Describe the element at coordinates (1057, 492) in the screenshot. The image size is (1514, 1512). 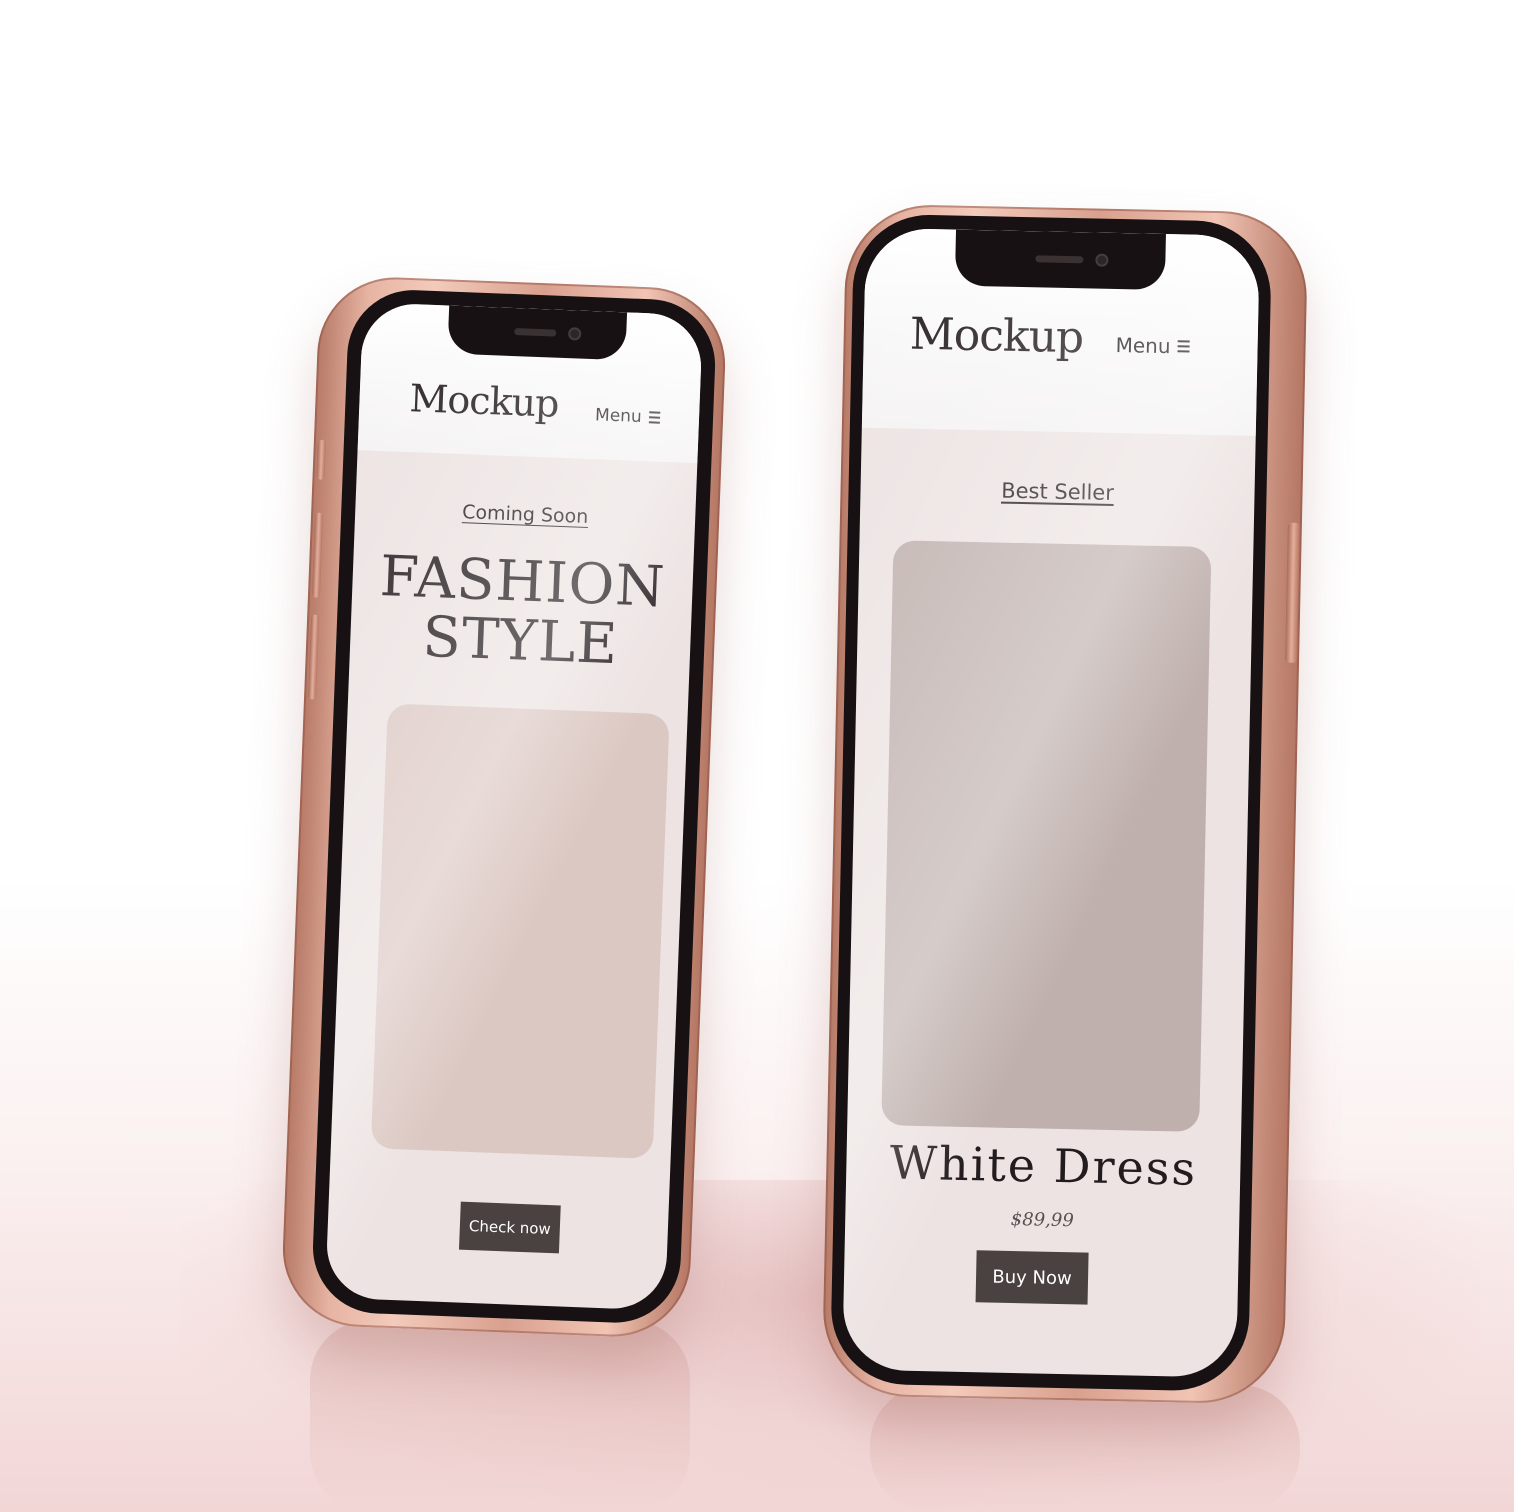
I see `best-seller-link: Best Seller` at that location.